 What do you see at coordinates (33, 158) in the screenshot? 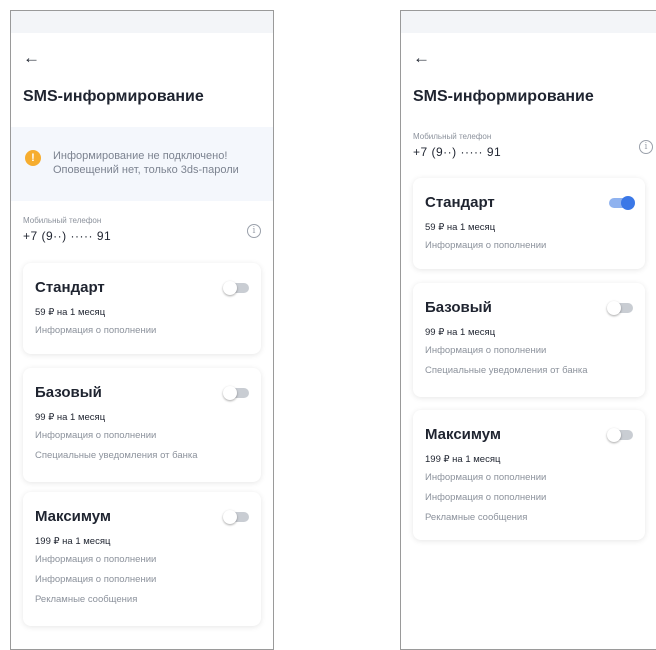
I see `exclamation-circle-icon: !` at bounding box center [33, 158].